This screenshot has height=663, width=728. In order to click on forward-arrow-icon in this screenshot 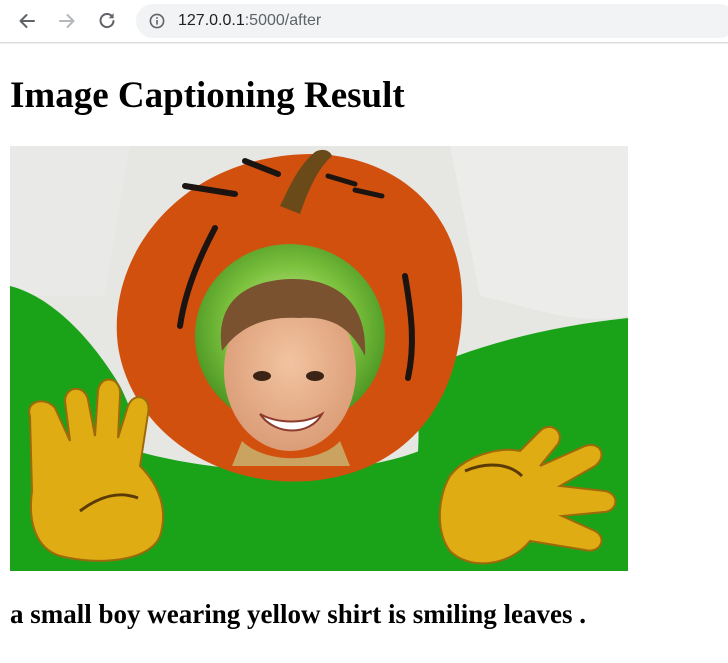, I will do `click(67, 21)`.